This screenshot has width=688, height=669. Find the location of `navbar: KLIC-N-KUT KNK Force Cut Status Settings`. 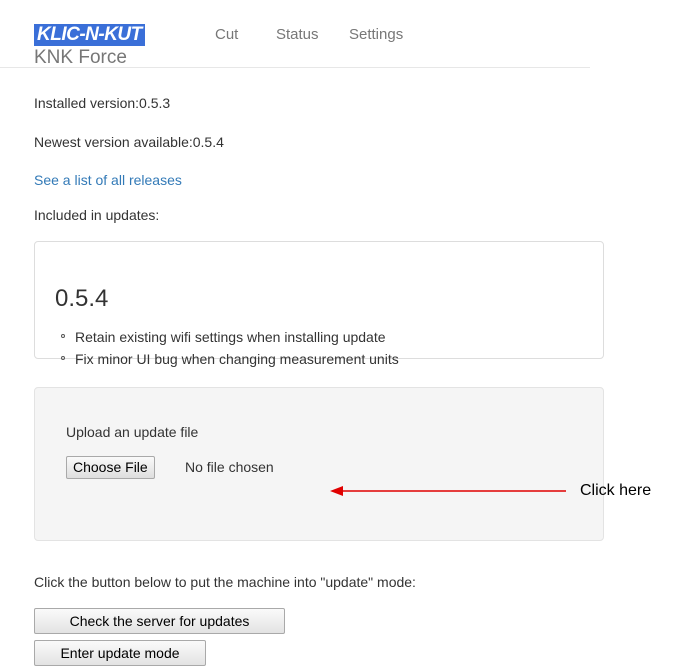

navbar: KLIC-N-KUT KNK Force Cut Status Settings is located at coordinates (295, 34).